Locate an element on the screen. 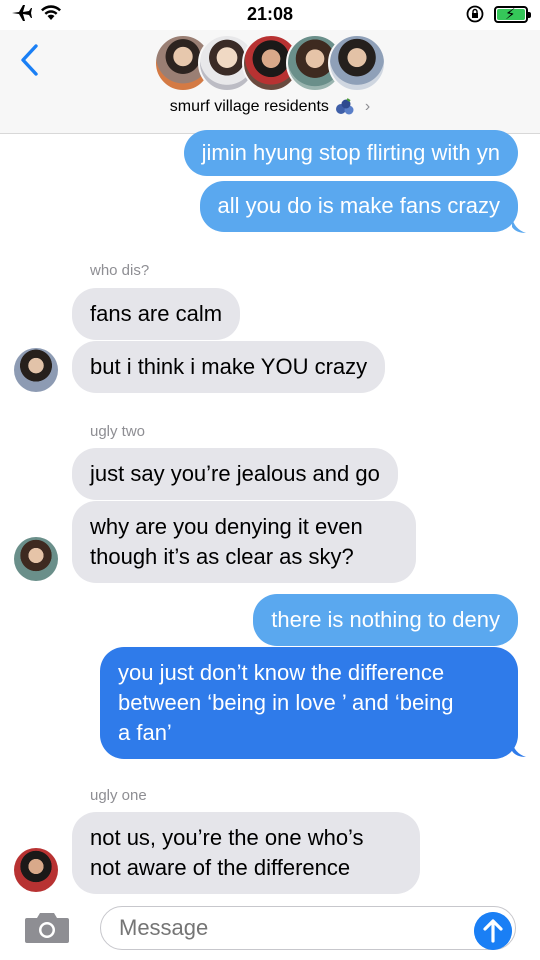  message-bubble-outgoing: there is nothing to deny is located at coordinates (385, 620).